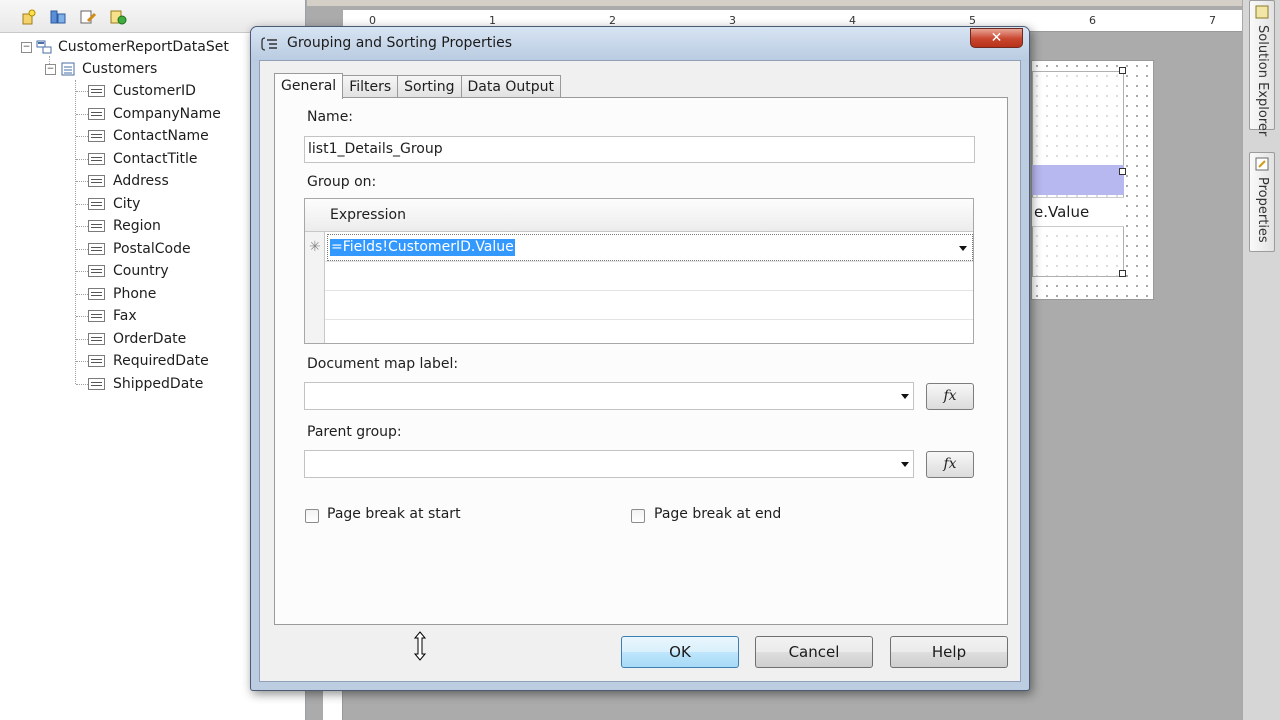 This screenshot has height=720, width=1280. Describe the element at coordinates (680, 652) in the screenshot. I see `ok-button: OK` at that location.